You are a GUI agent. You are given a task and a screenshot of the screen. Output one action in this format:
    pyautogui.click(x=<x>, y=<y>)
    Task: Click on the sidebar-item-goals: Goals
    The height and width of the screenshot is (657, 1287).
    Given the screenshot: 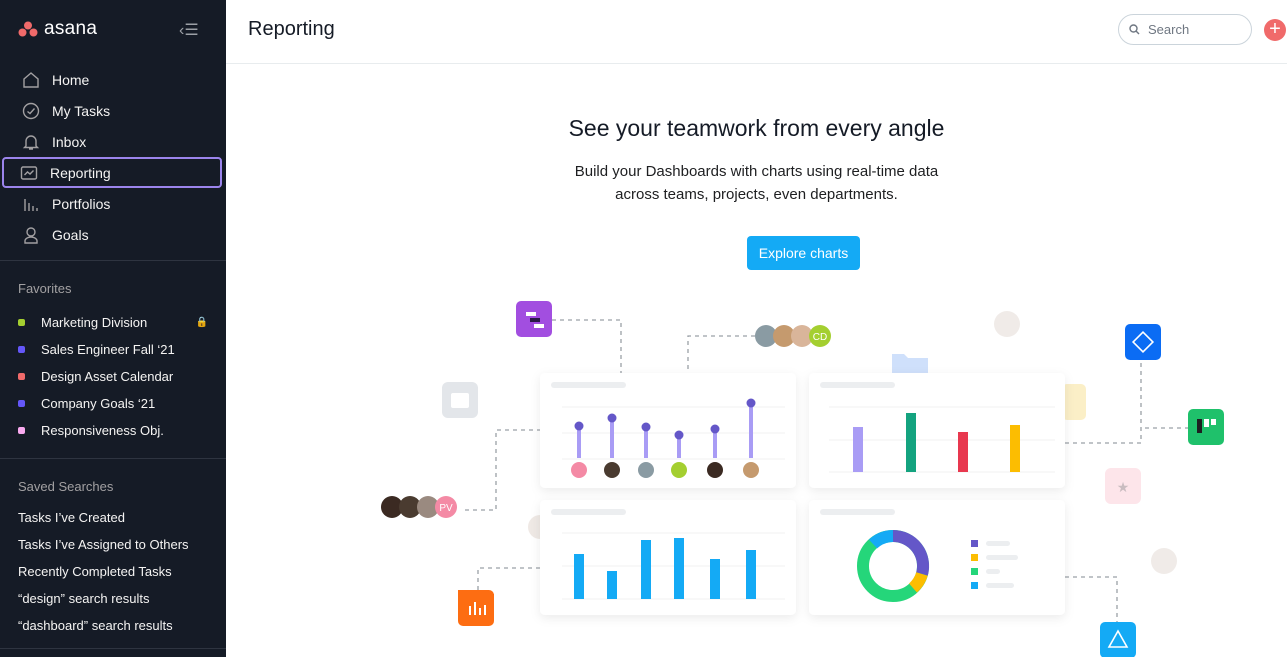 What is the action you would take?
    pyautogui.click(x=112, y=234)
    